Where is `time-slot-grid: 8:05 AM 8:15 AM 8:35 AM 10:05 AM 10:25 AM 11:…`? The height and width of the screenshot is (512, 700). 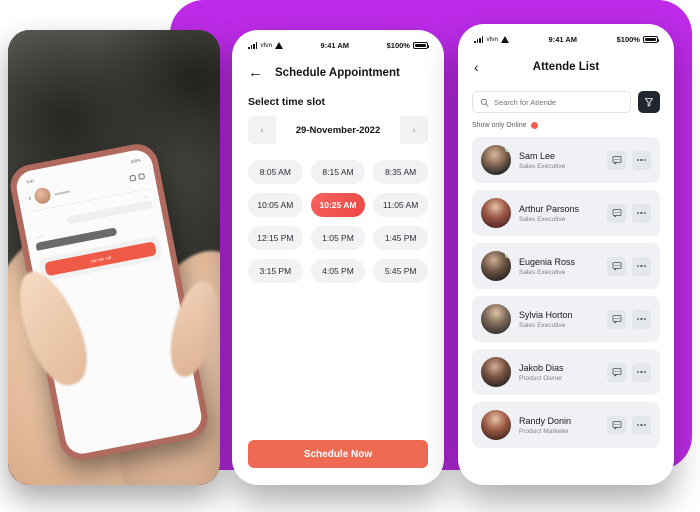
time-slot-grid: 8:05 AM 8:15 AM 8:35 AM 10:05 AM 10:25 AM 11:… is located at coordinates (338, 213).